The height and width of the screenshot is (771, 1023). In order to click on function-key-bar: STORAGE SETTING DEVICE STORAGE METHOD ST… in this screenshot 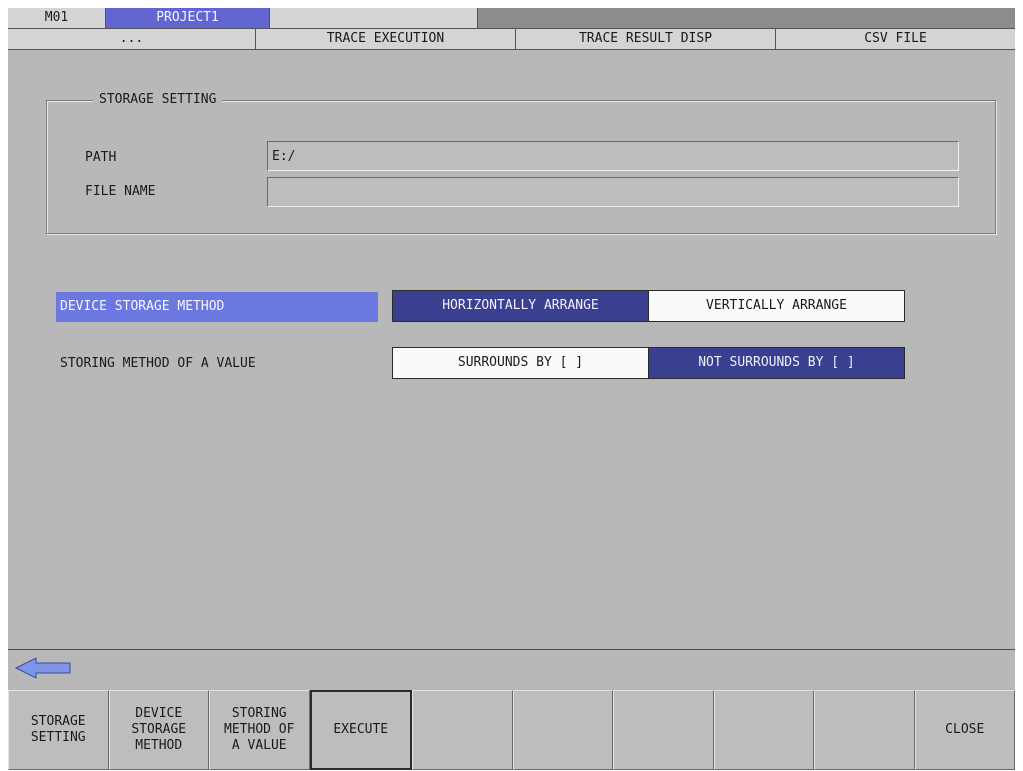, I will do `click(511, 730)`.